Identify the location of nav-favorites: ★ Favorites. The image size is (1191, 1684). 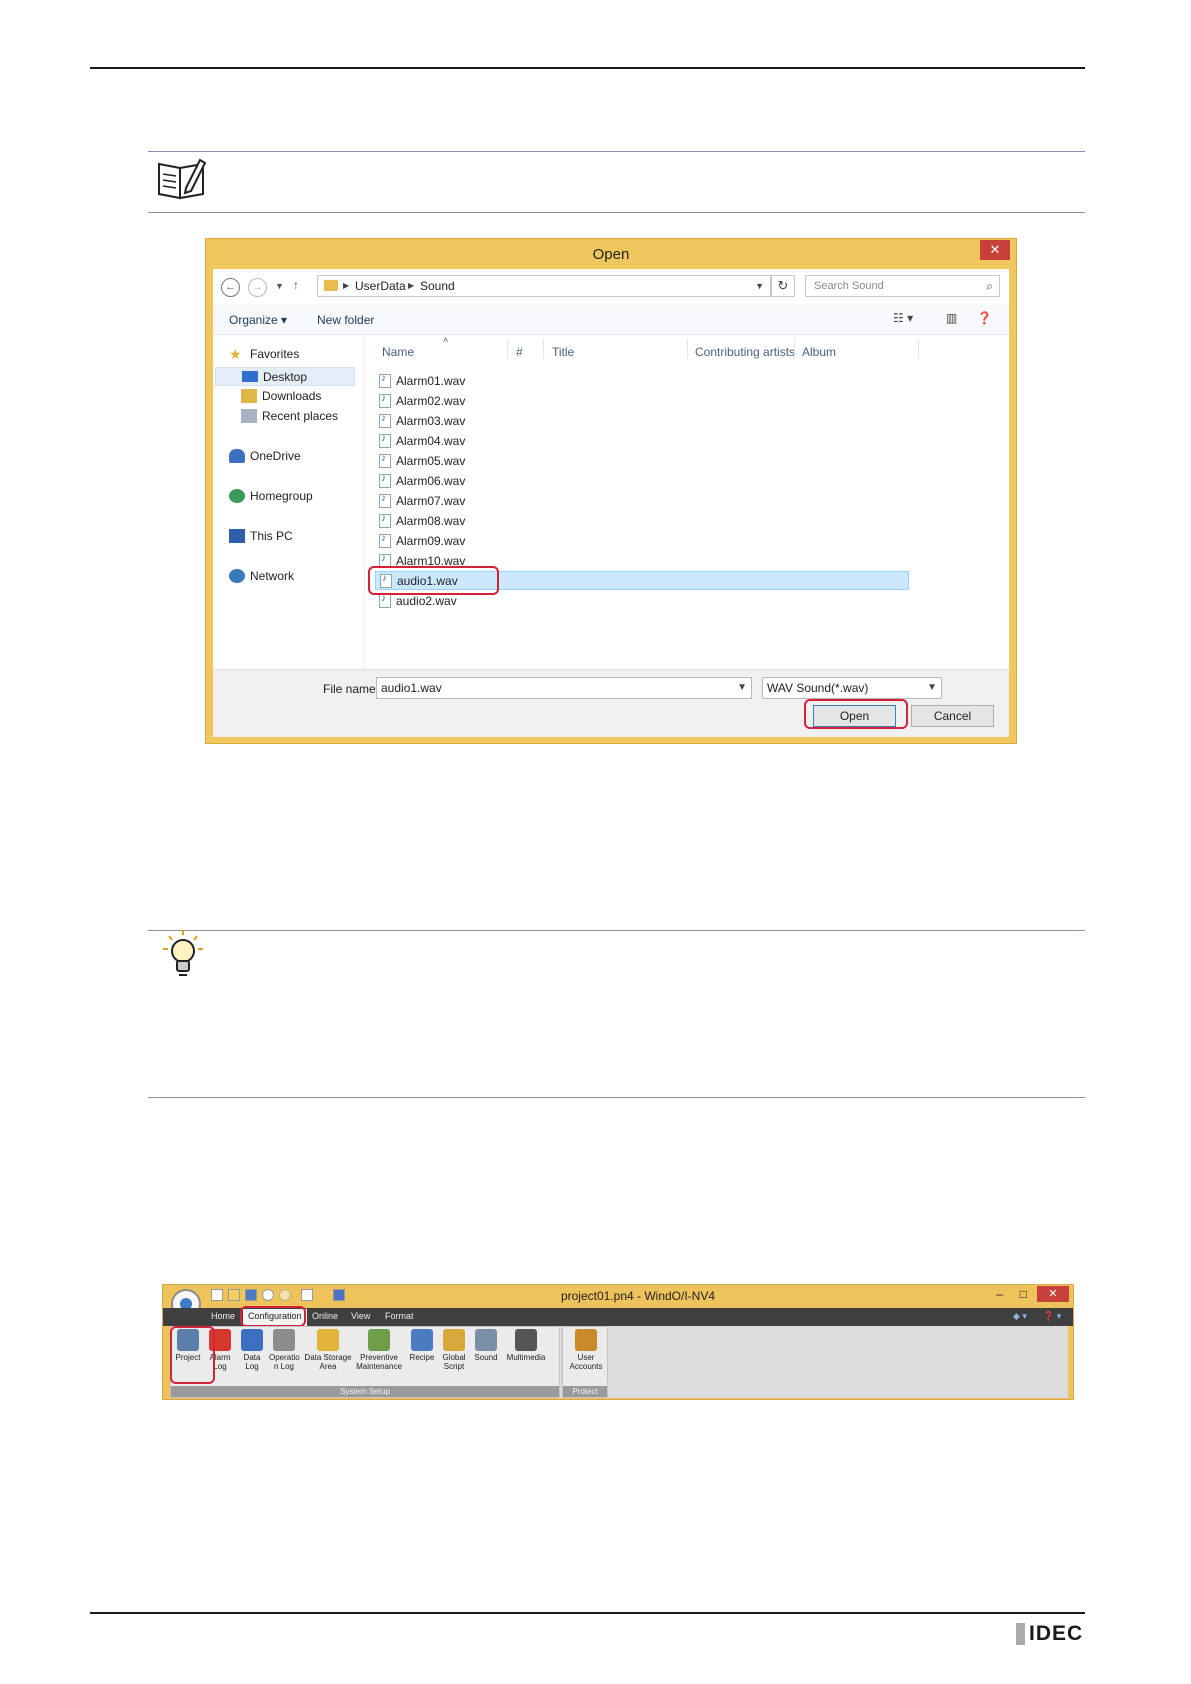
(264, 354).